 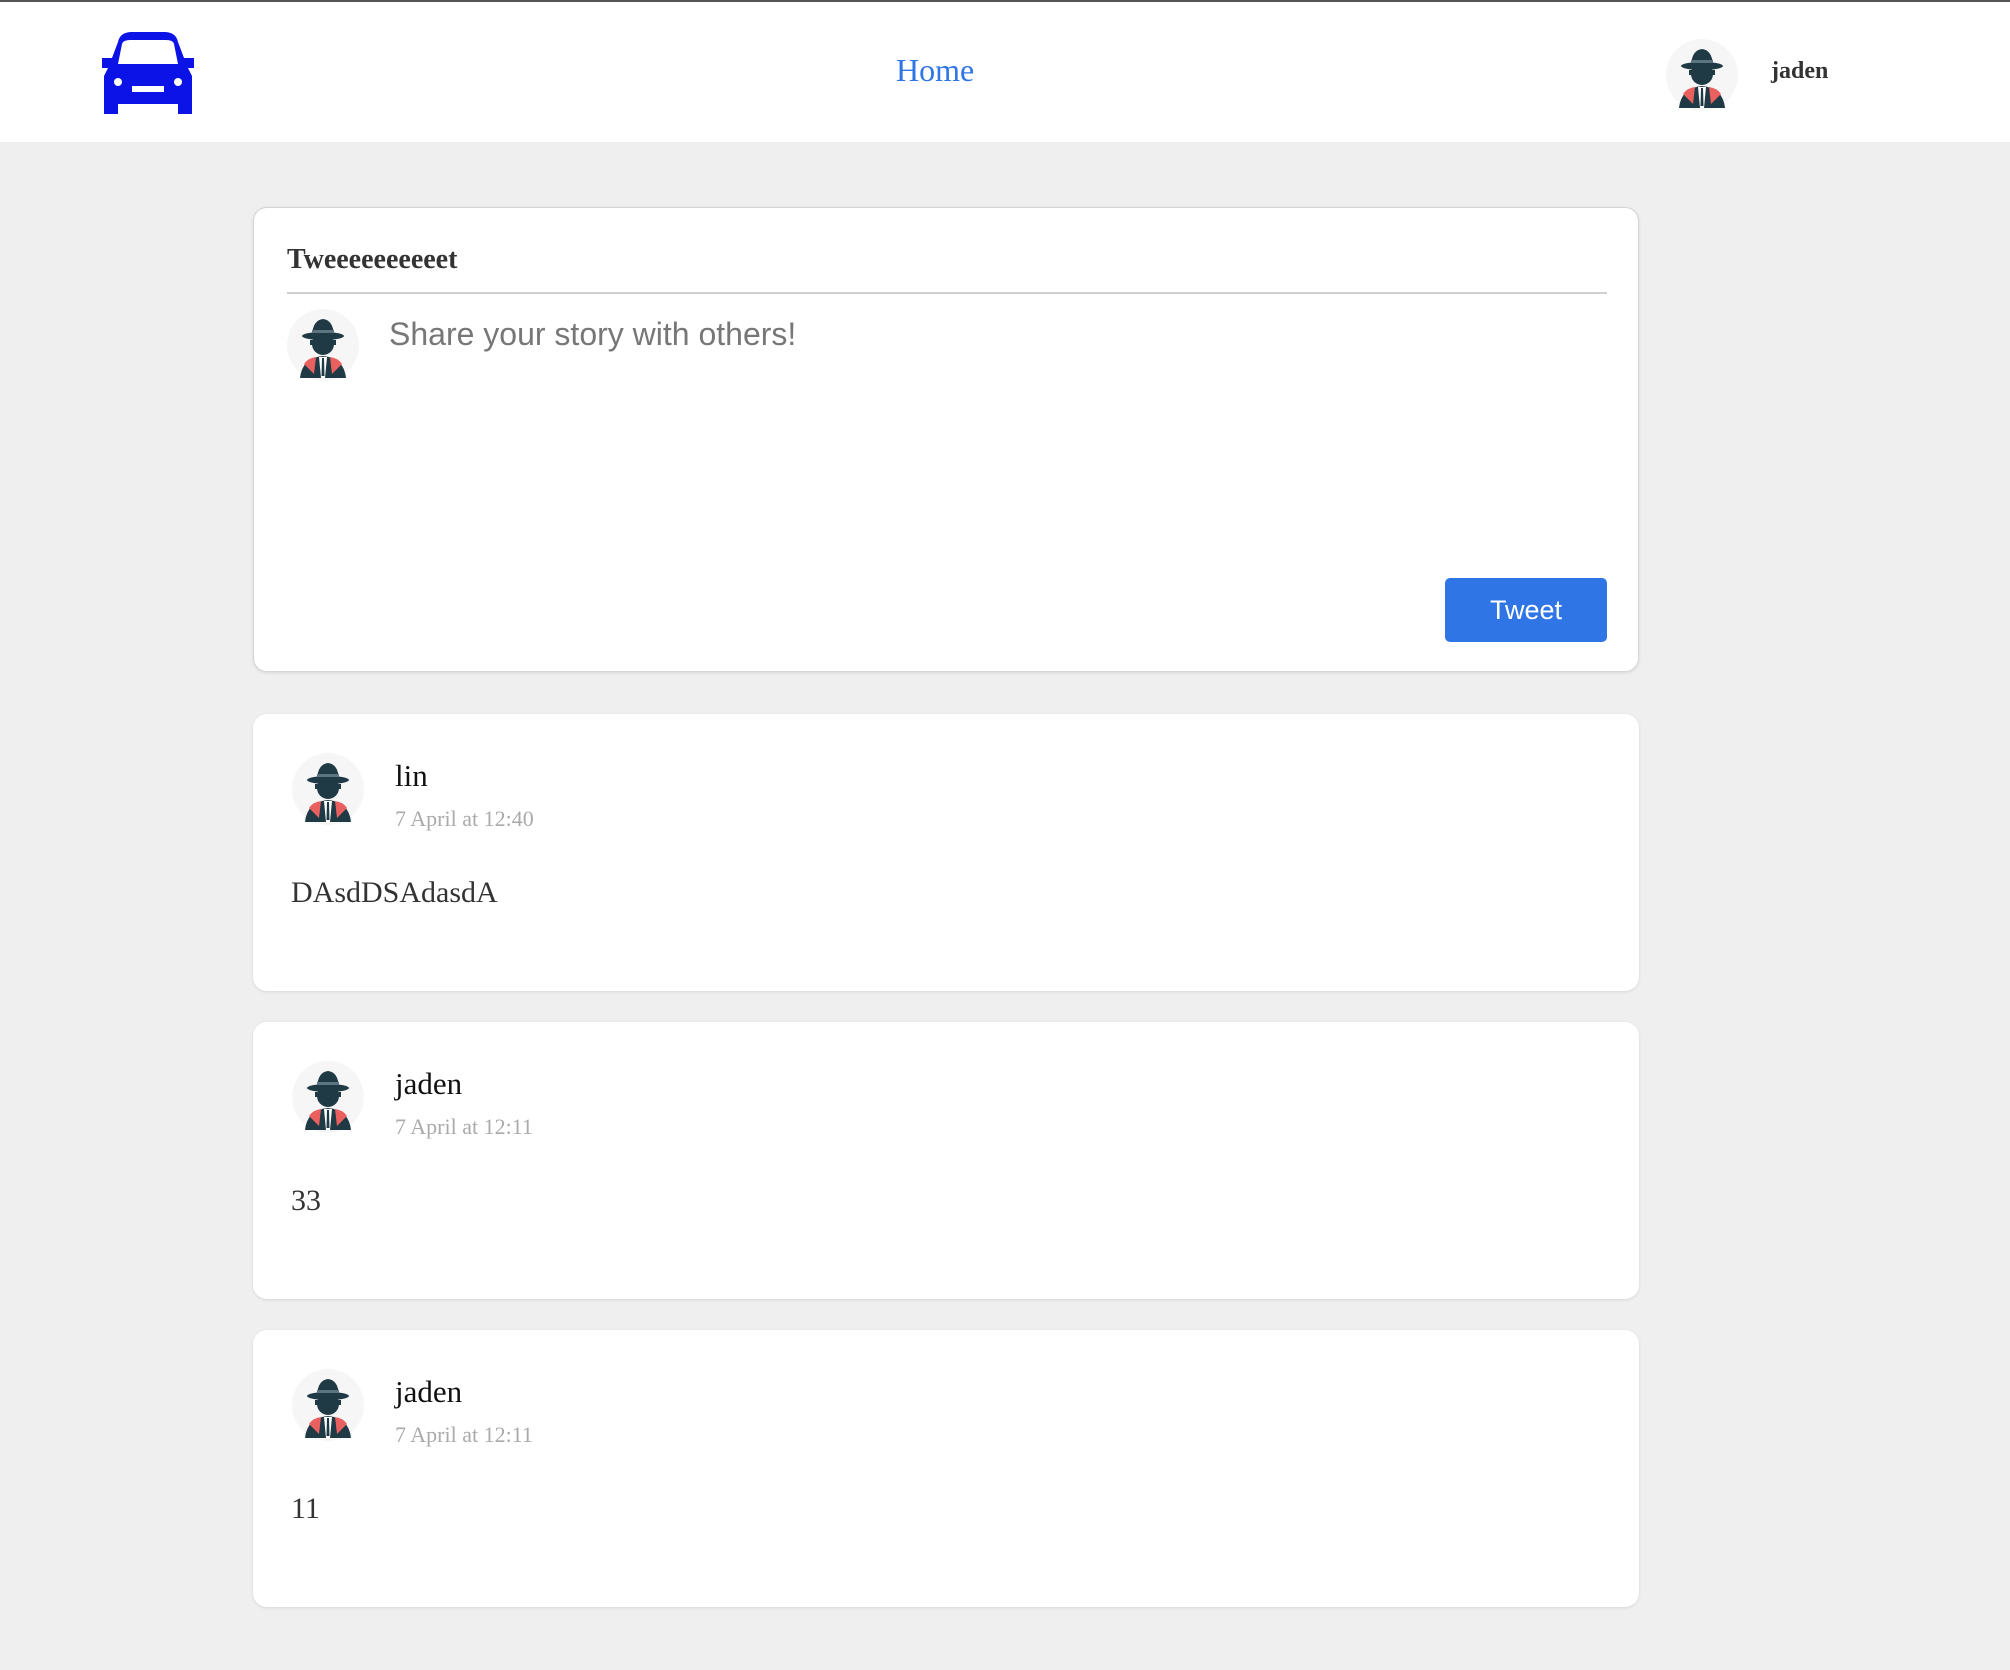 What do you see at coordinates (979, 426) in the screenshot?
I see `tweet-input` at bounding box center [979, 426].